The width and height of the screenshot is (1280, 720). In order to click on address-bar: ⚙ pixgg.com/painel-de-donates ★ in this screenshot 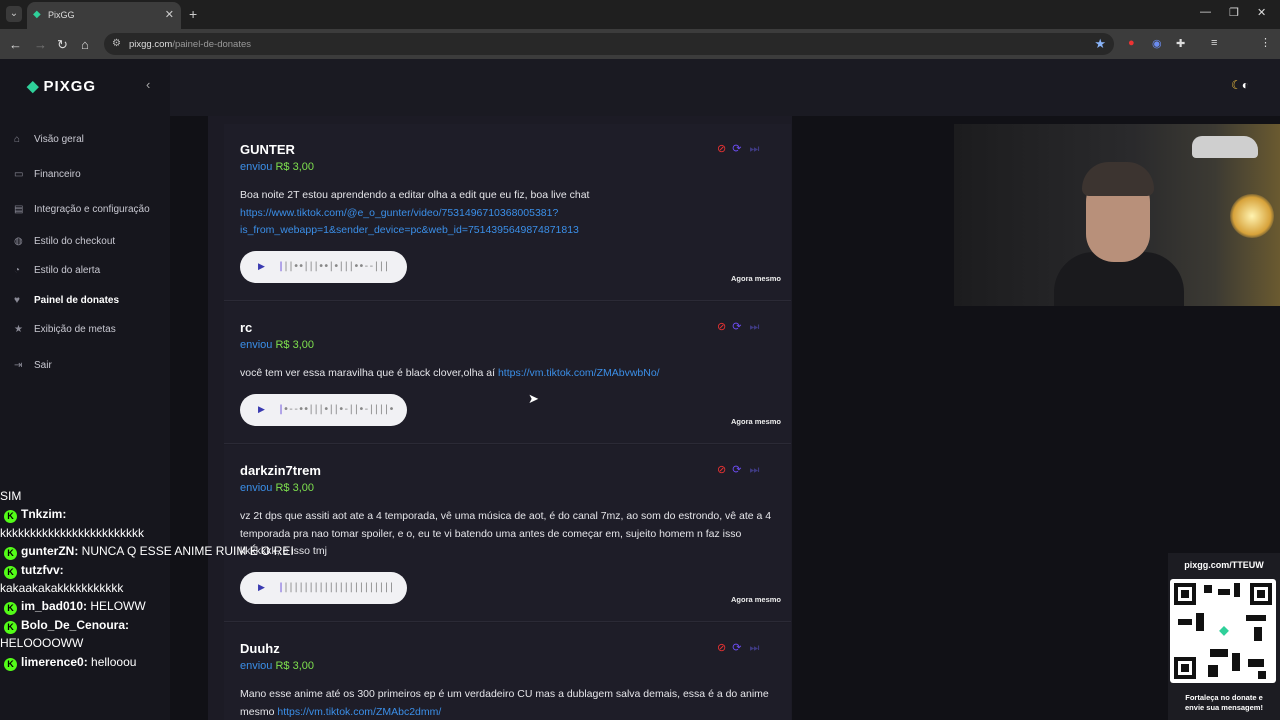, I will do `click(609, 44)`.